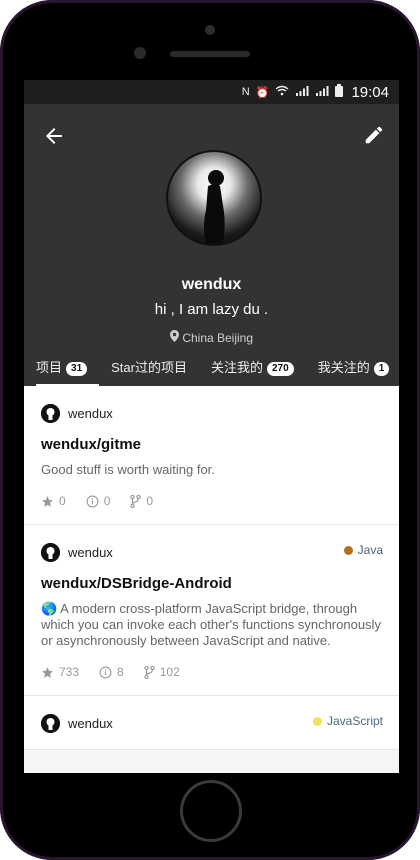 Image resolution: width=420 pixels, height=860 pixels. I want to click on issue-stat: 8, so click(111, 672).